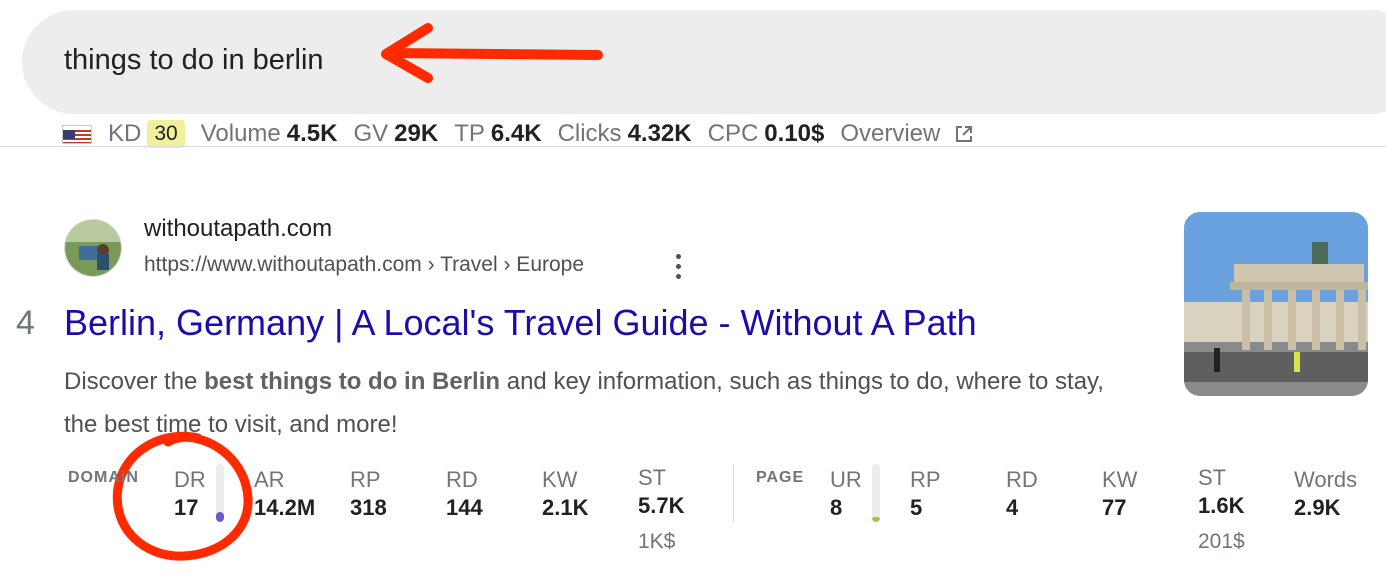 The height and width of the screenshot is (576, 1386). What do you see at coordinates (964, 134) in the screenshot?
I see `external-link-icon` at bounding box center [964, 134].